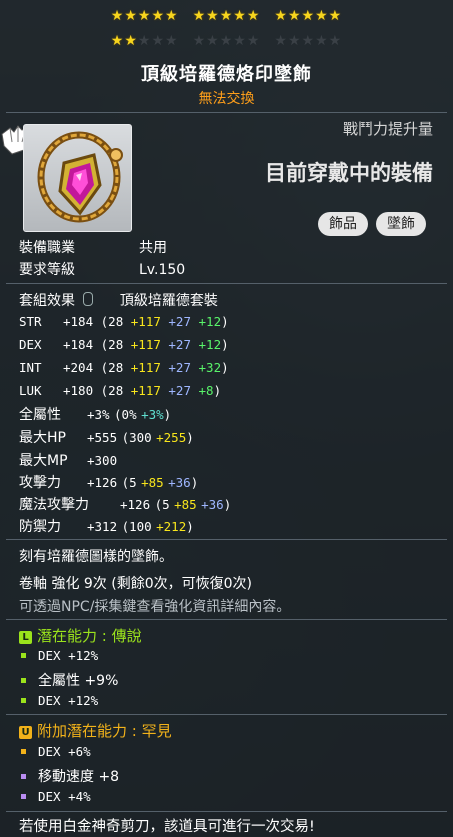 The image size is (453, 837). What do you see at coordinates (226, 99) in the screenshot?
I see `trade-status: 無法交換` at bounding box center [226, 99].